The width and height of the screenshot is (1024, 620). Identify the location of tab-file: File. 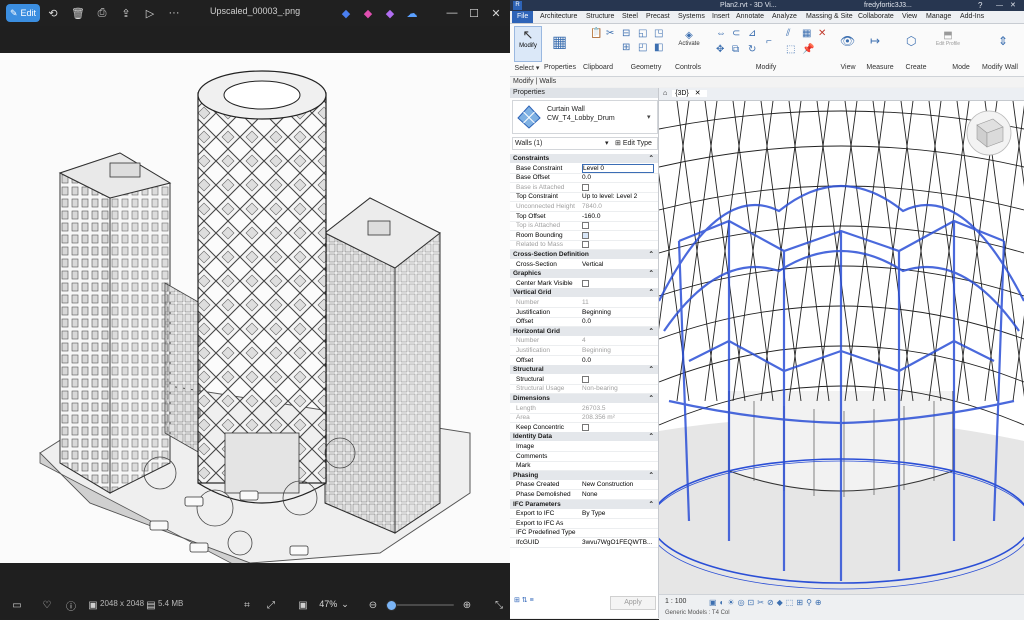
(523, 17).